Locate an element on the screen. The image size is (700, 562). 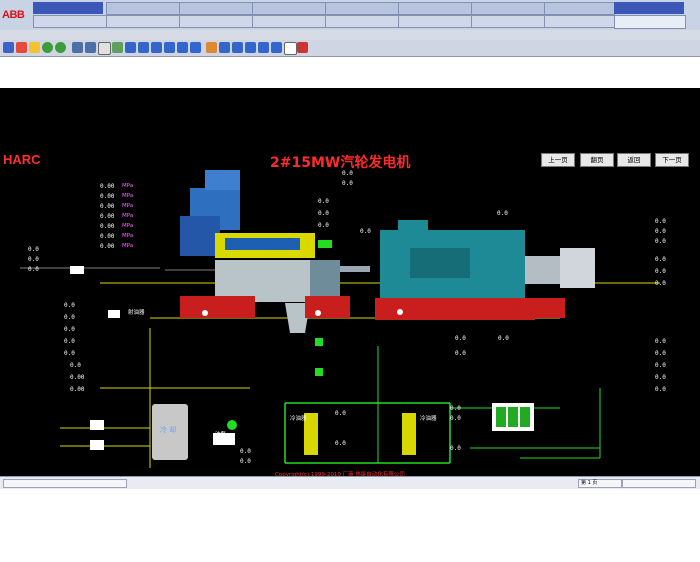
time-tag is located at coordinates (650, 22).